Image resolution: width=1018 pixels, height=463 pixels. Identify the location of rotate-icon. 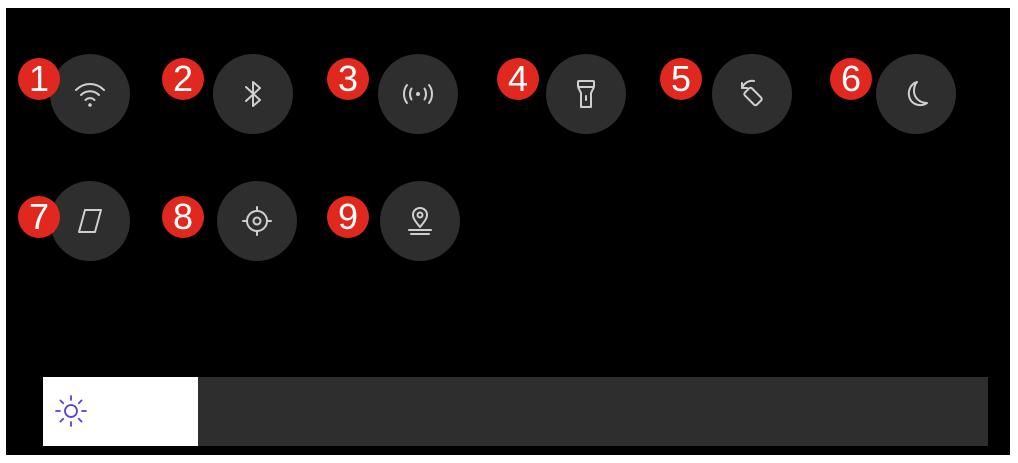
(752, 93).